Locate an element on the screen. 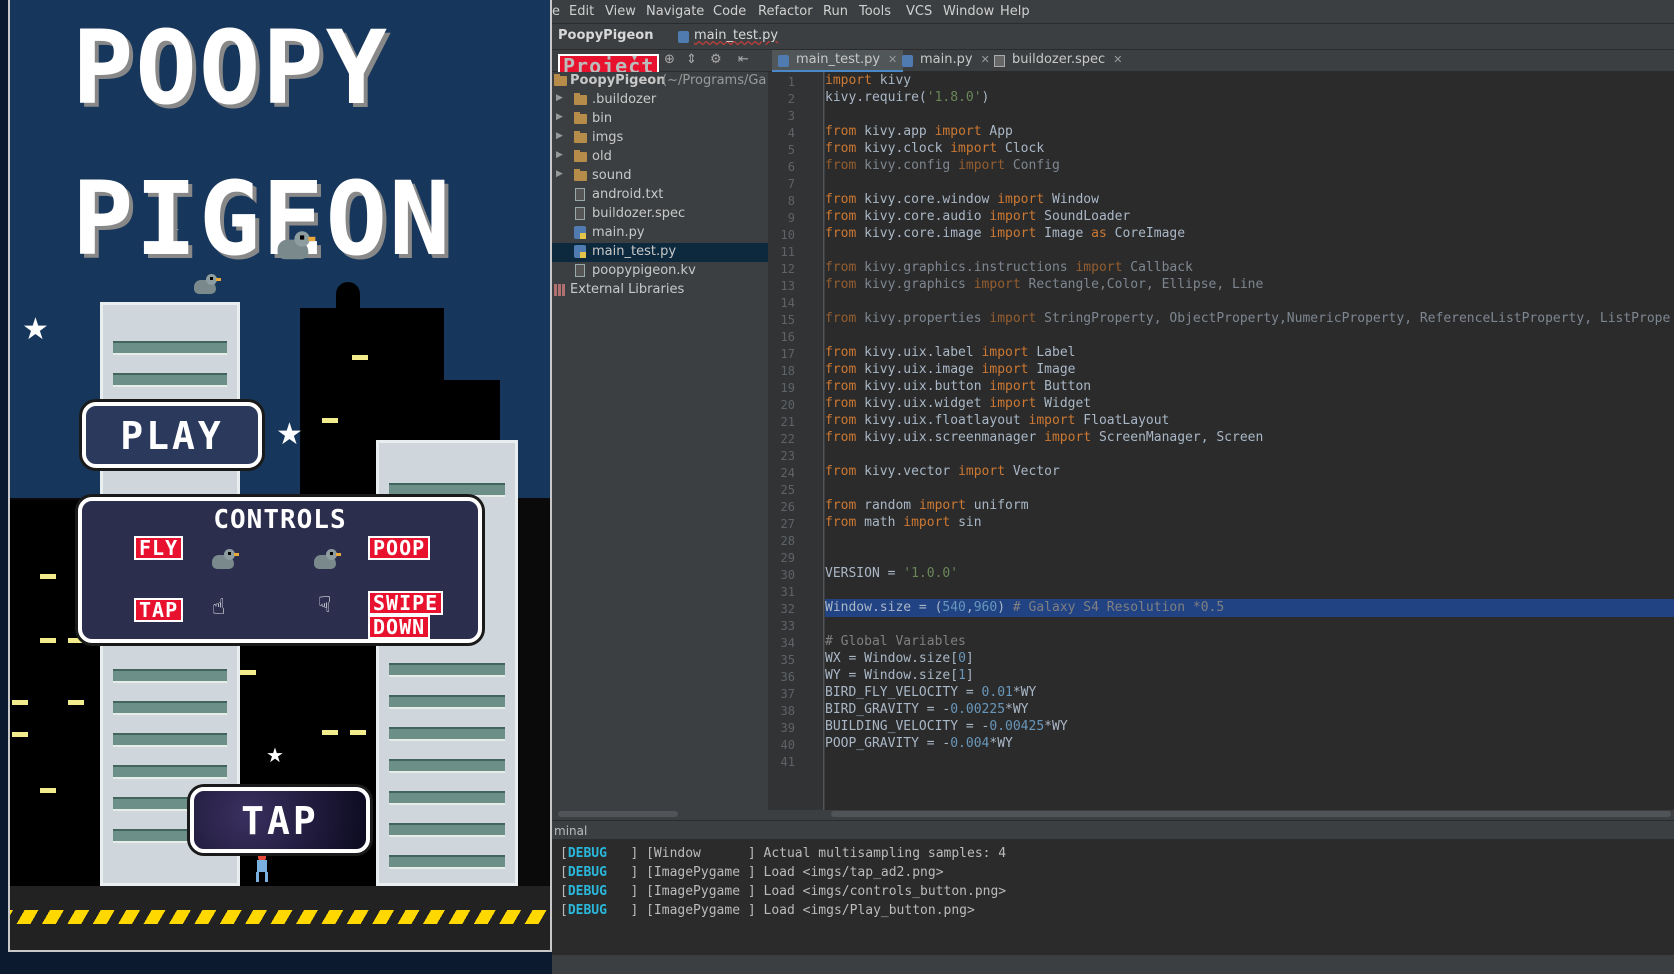 The image size is (1674, 974). code-line: from kivy.vector import Vector is located at coordinates (1249, 472).